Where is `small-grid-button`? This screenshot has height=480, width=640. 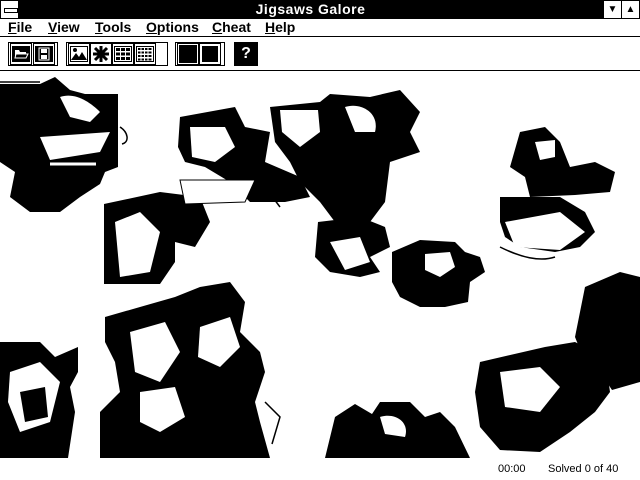 small-grid-button is located at coordinates (123, 54).